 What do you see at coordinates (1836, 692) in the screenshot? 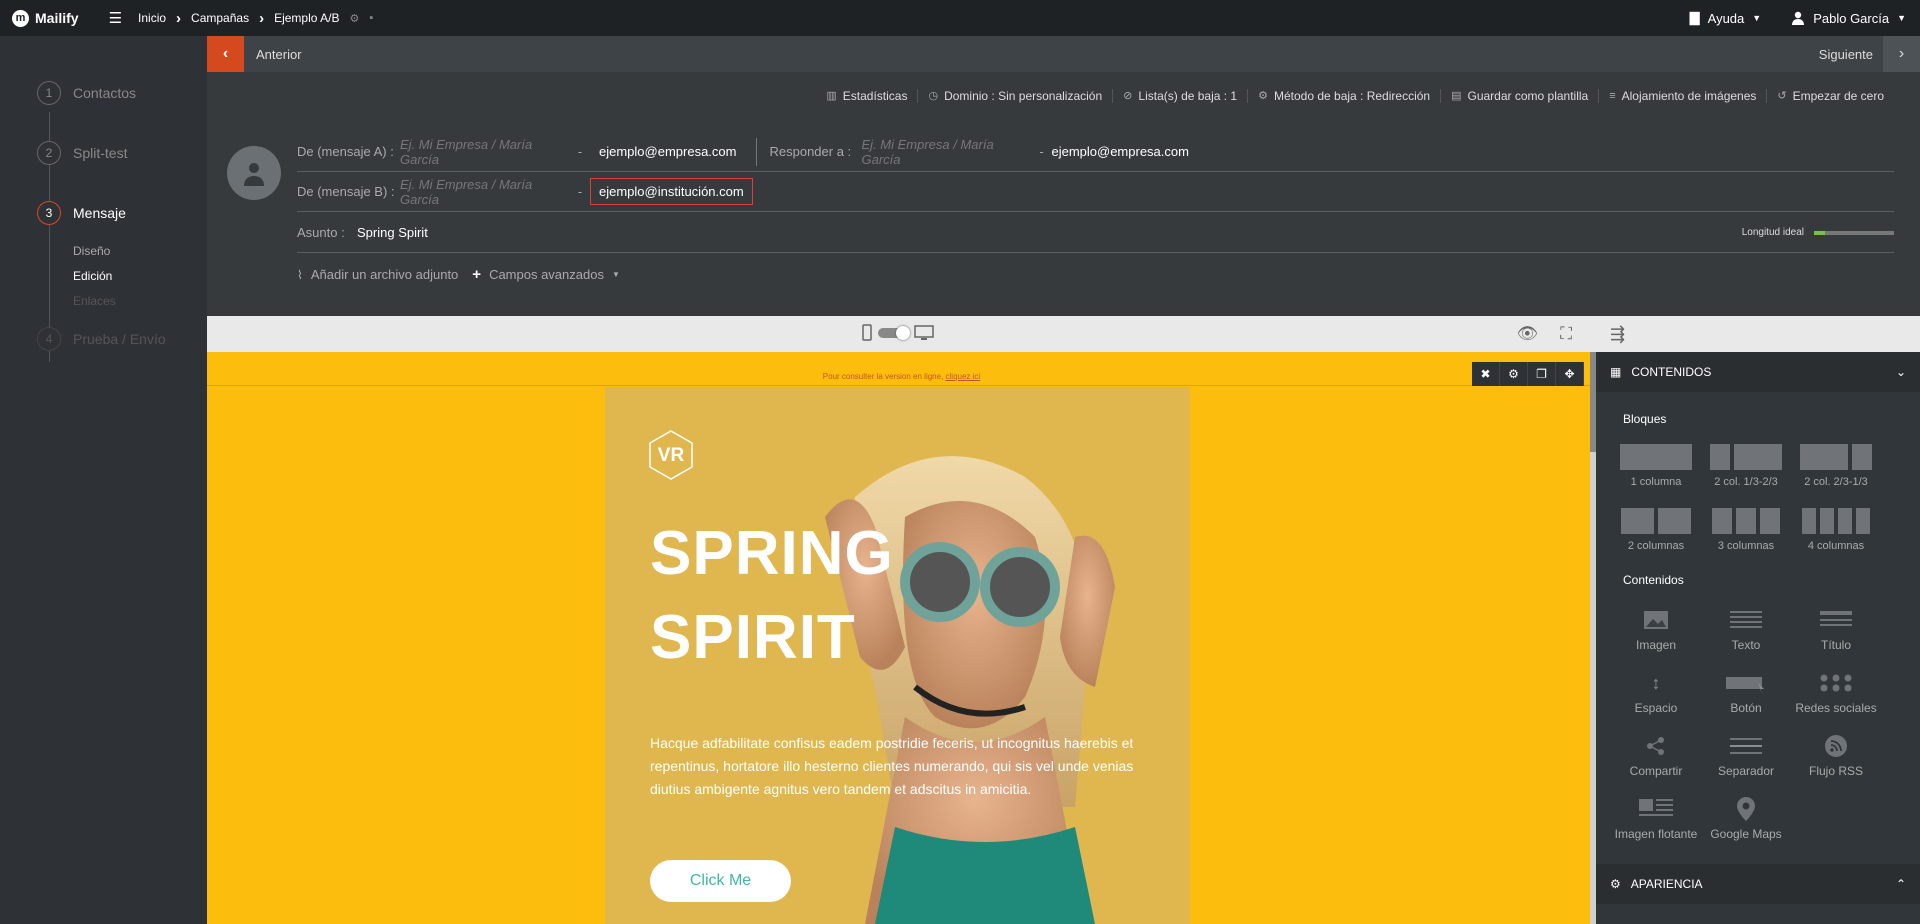
I see `content-social: Redes sociales` at bounding box center [1836, 692].